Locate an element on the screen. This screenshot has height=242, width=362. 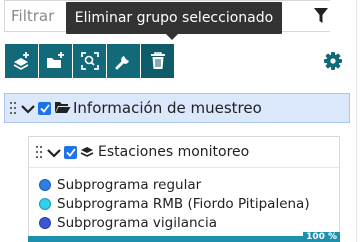
sublayer-checkbox is located at coordinates (70, 152).